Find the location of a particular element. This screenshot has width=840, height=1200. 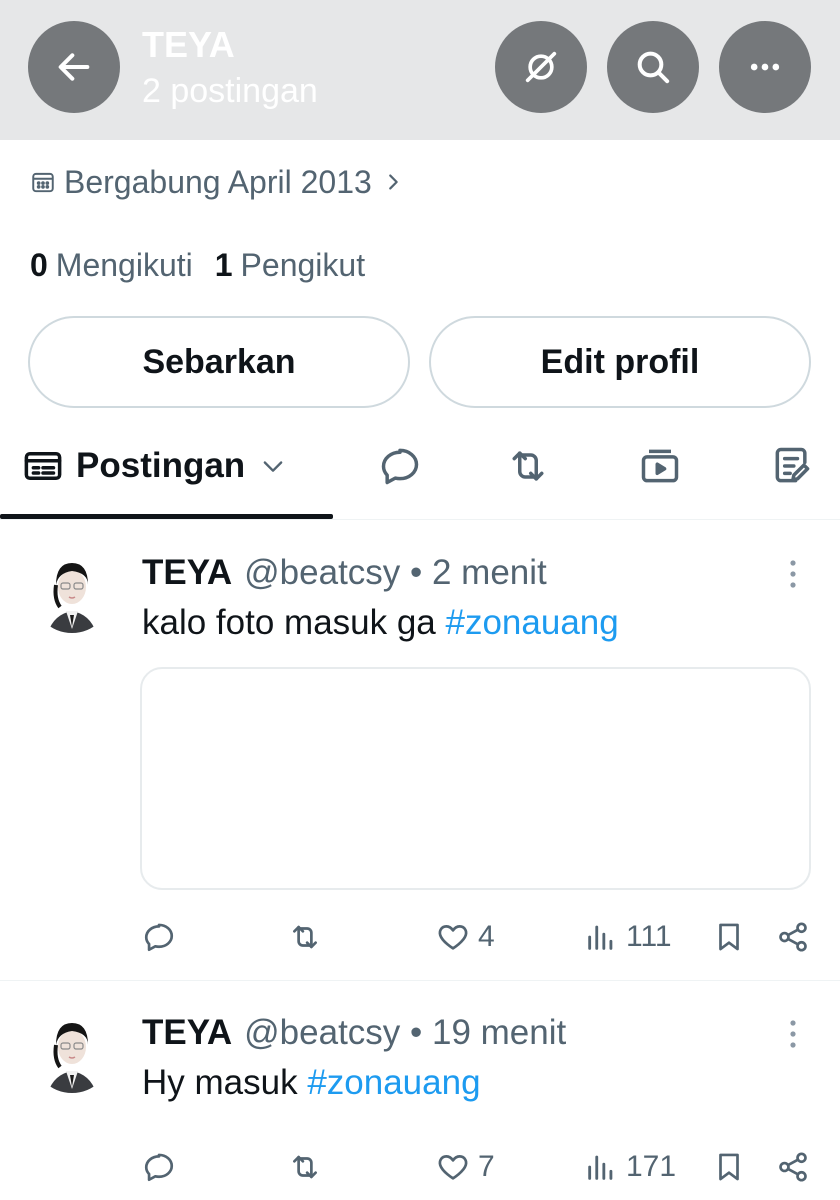

followers-link: 1 Pengikut is located at coordinates (290, 265).